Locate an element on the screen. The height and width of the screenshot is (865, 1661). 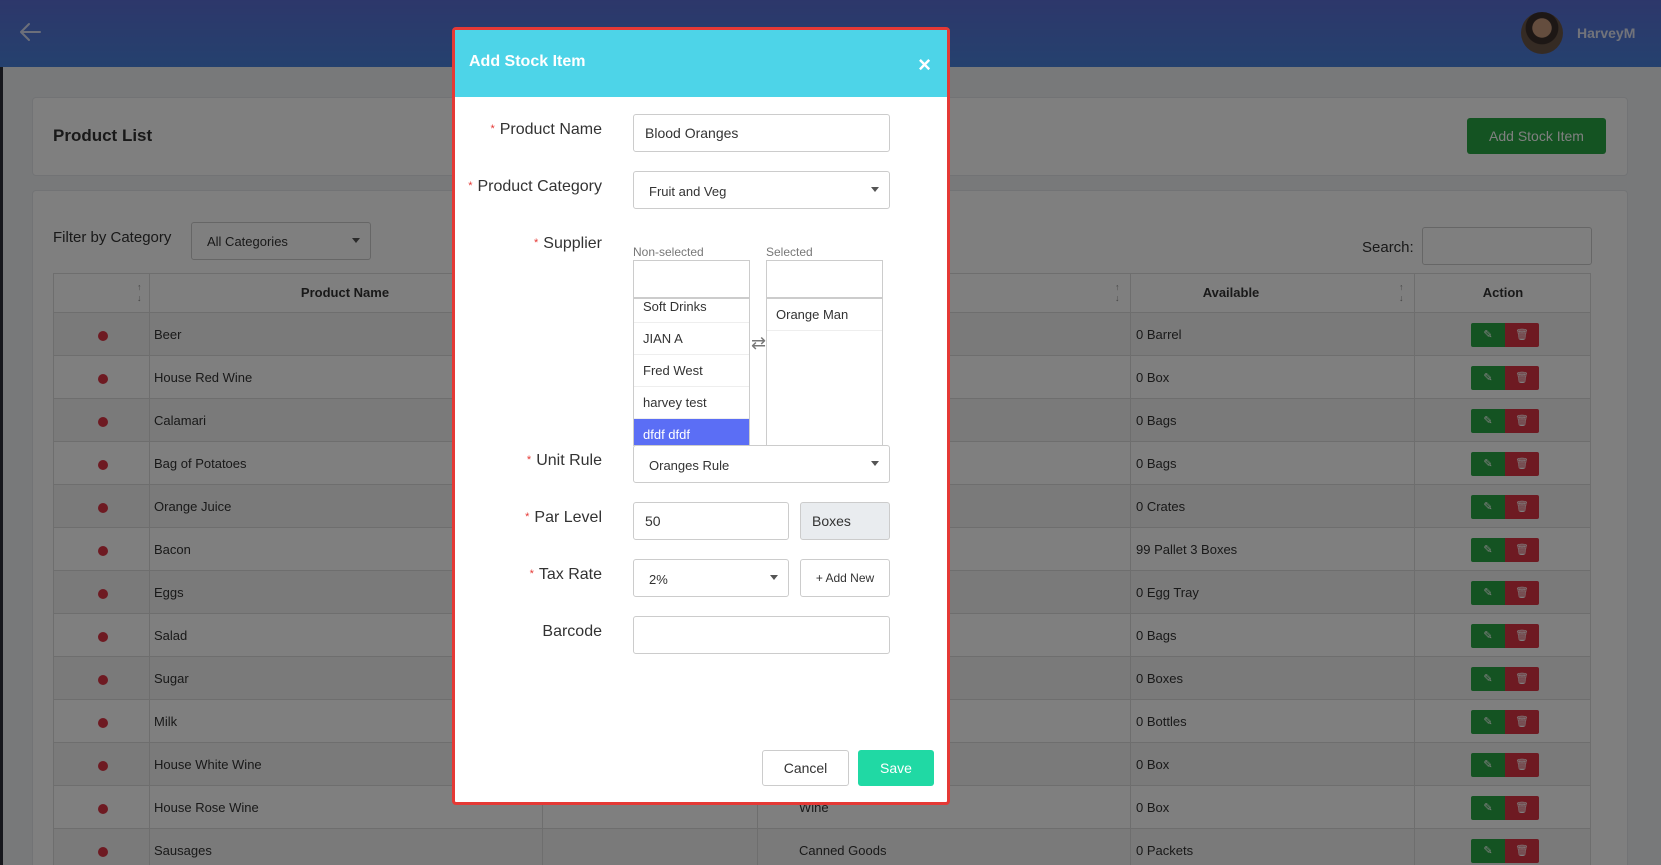
product-category-select: Fruit and Veg is located at coordinates (761, 190).